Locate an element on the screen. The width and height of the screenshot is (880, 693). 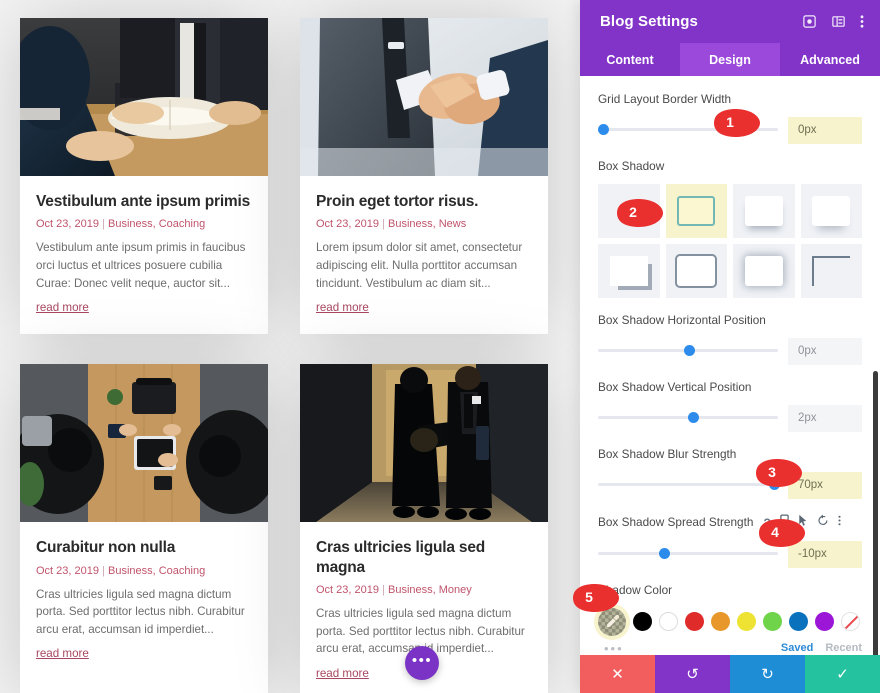
more-colors-button: ••• is located at coordinates (689, 648).